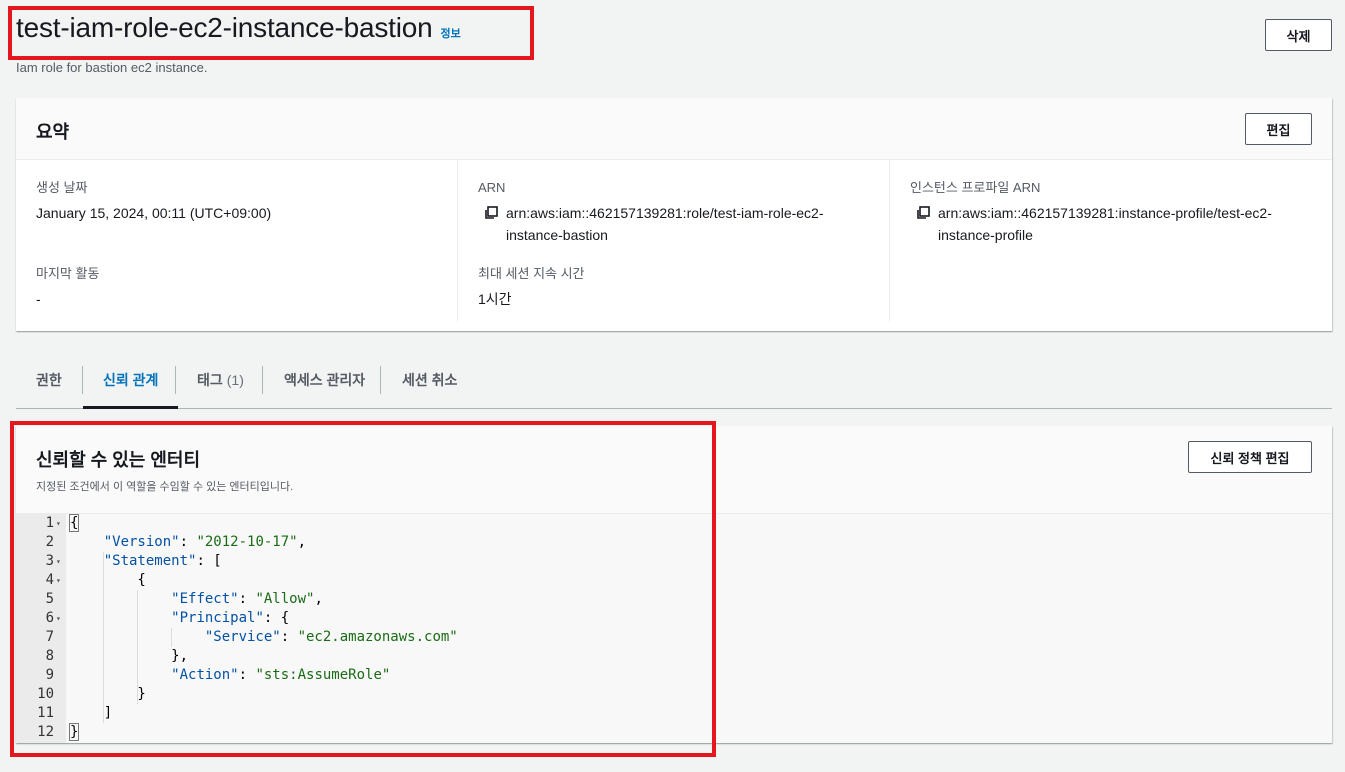 The image size is (1345, 772). What do you see at coordinates (531, 273) in the screenshot?
I see `max-session-label: 최대 세션 지속 시간` at bounding box center [531, 273].